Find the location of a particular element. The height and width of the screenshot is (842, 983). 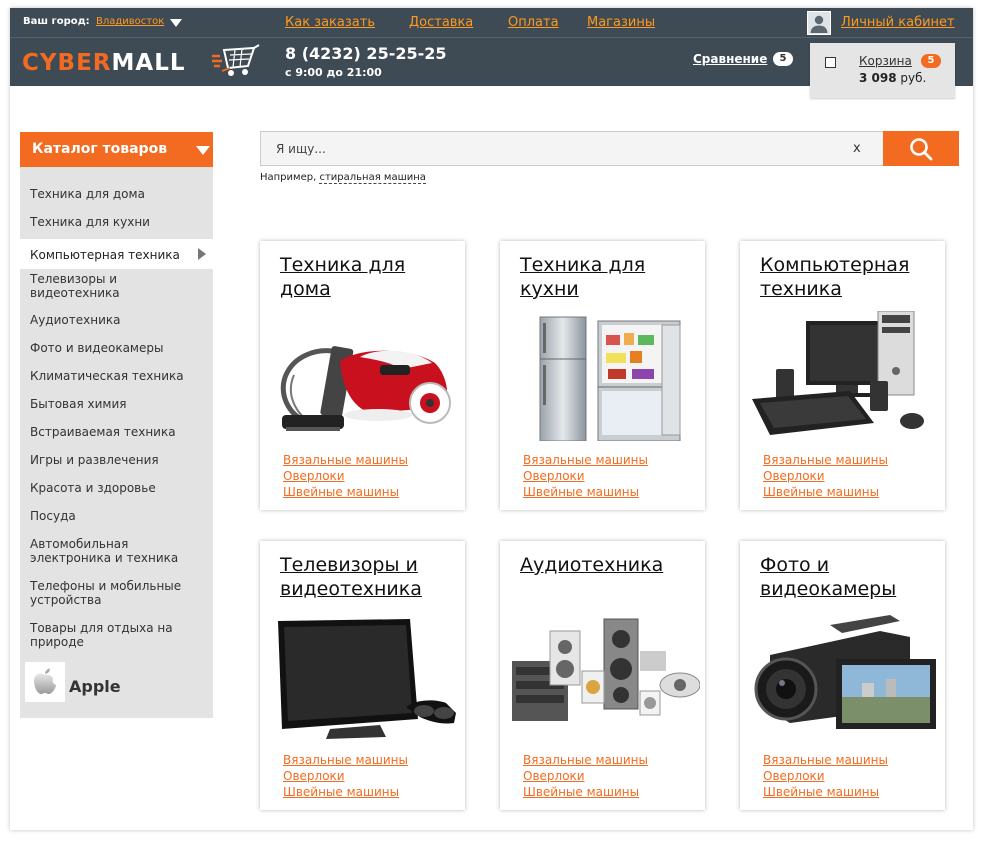

city-dropdown-icon is located at coordinates (176, 23).